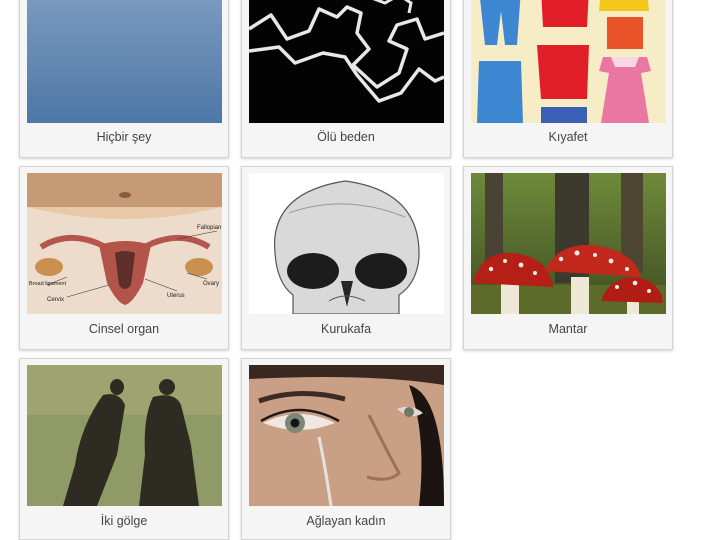  Describe the element at coordinates (176, 296) in the screenshot. I see `label-uterus: Uterus` at that location.